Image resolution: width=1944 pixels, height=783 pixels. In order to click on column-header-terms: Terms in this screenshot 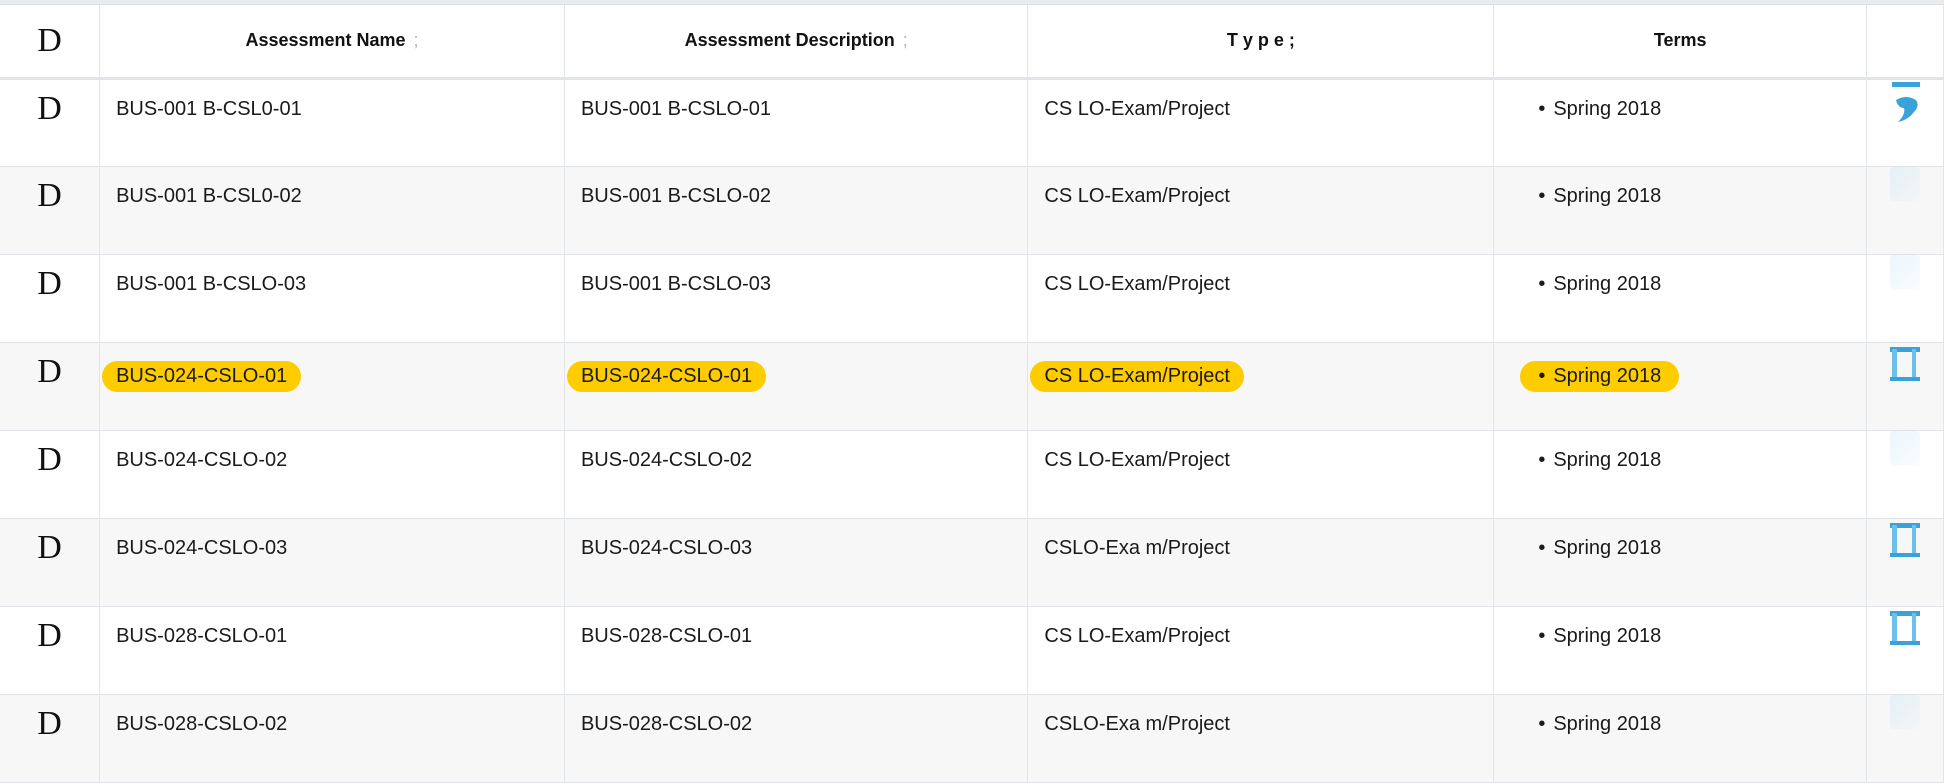, I will do `click(1680, 42)`.